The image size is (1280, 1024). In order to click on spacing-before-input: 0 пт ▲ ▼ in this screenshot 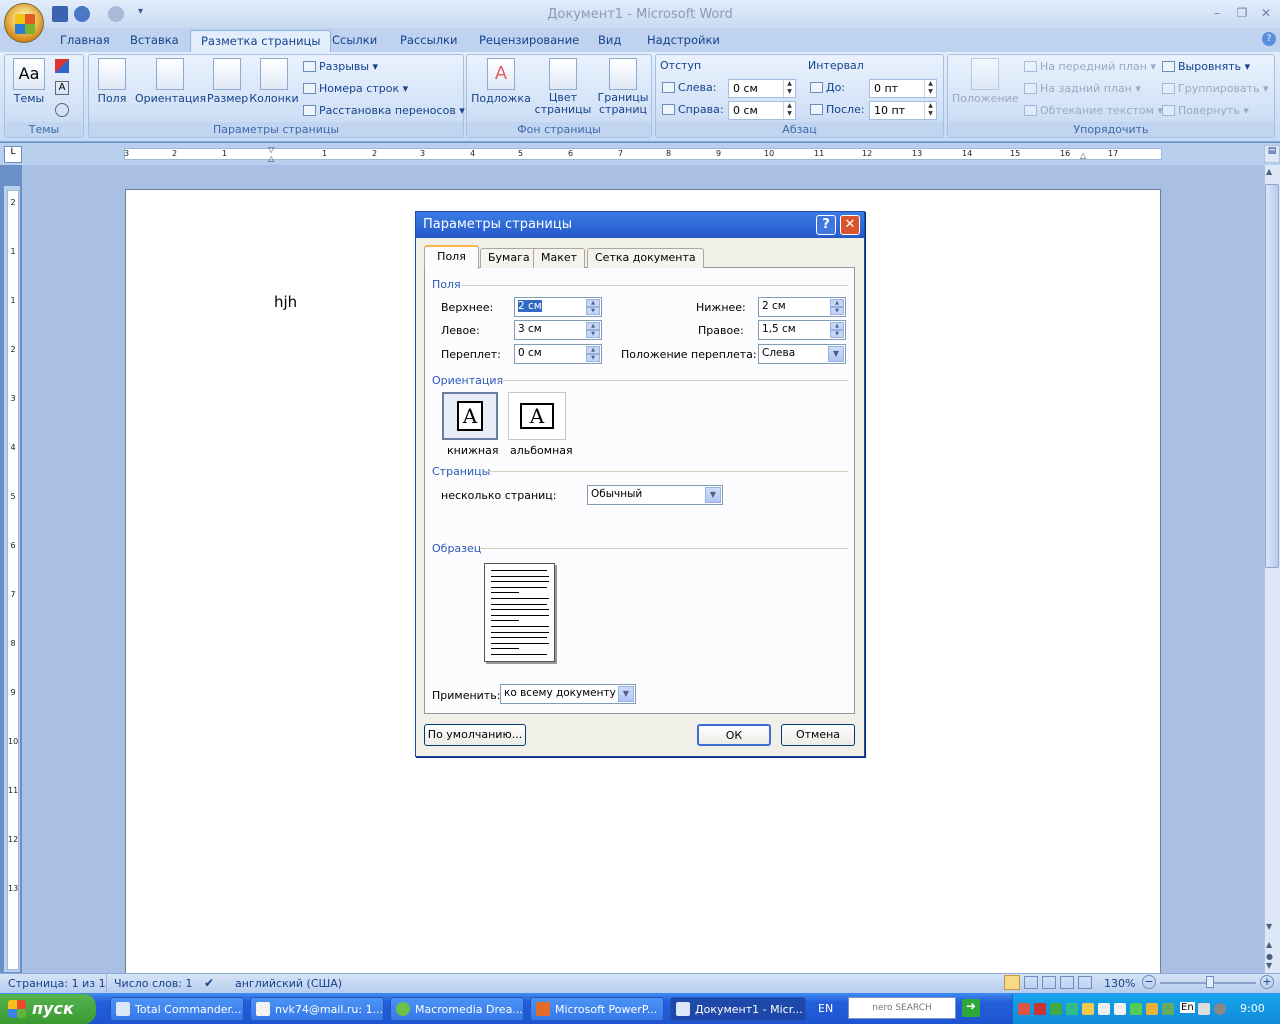, I will do `click(903, 88)`.